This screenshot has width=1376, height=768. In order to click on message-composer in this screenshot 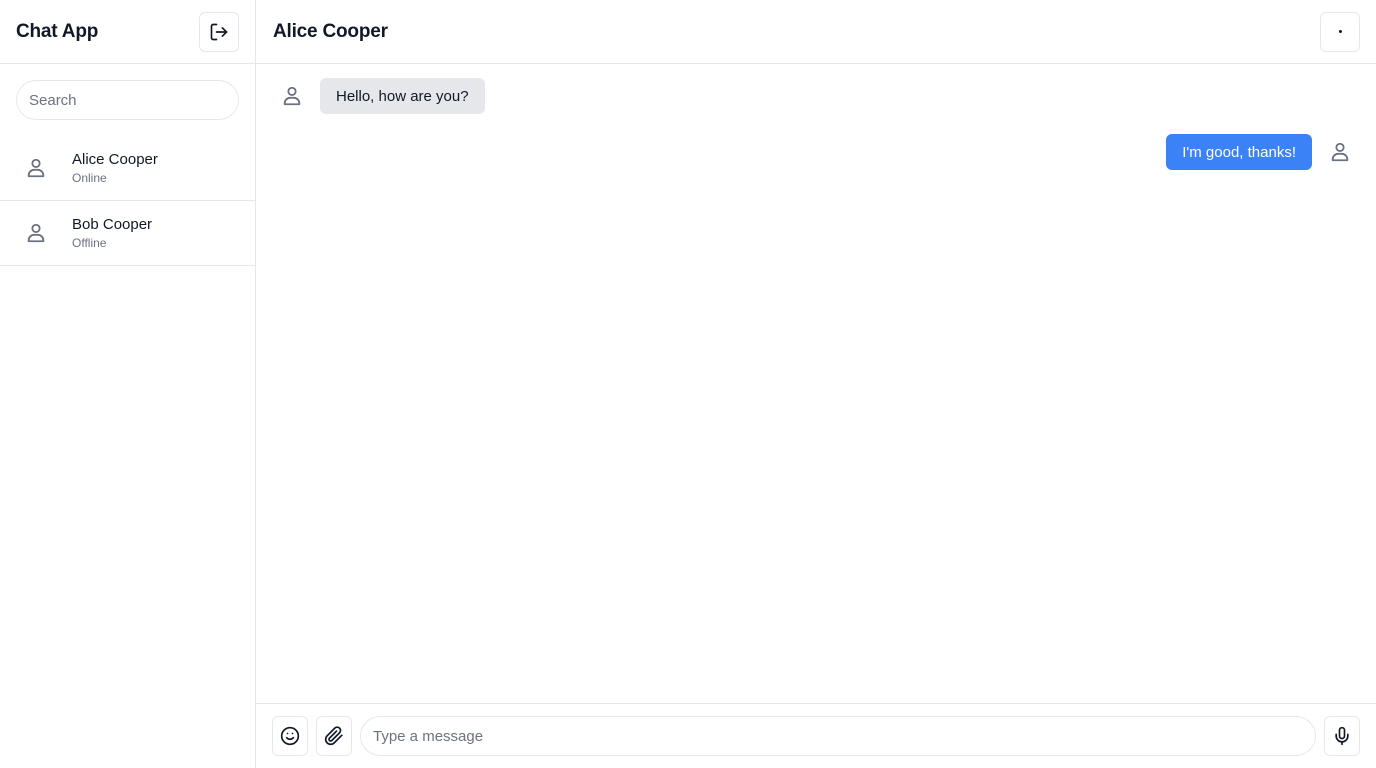, I will do `click(816, 735)`.